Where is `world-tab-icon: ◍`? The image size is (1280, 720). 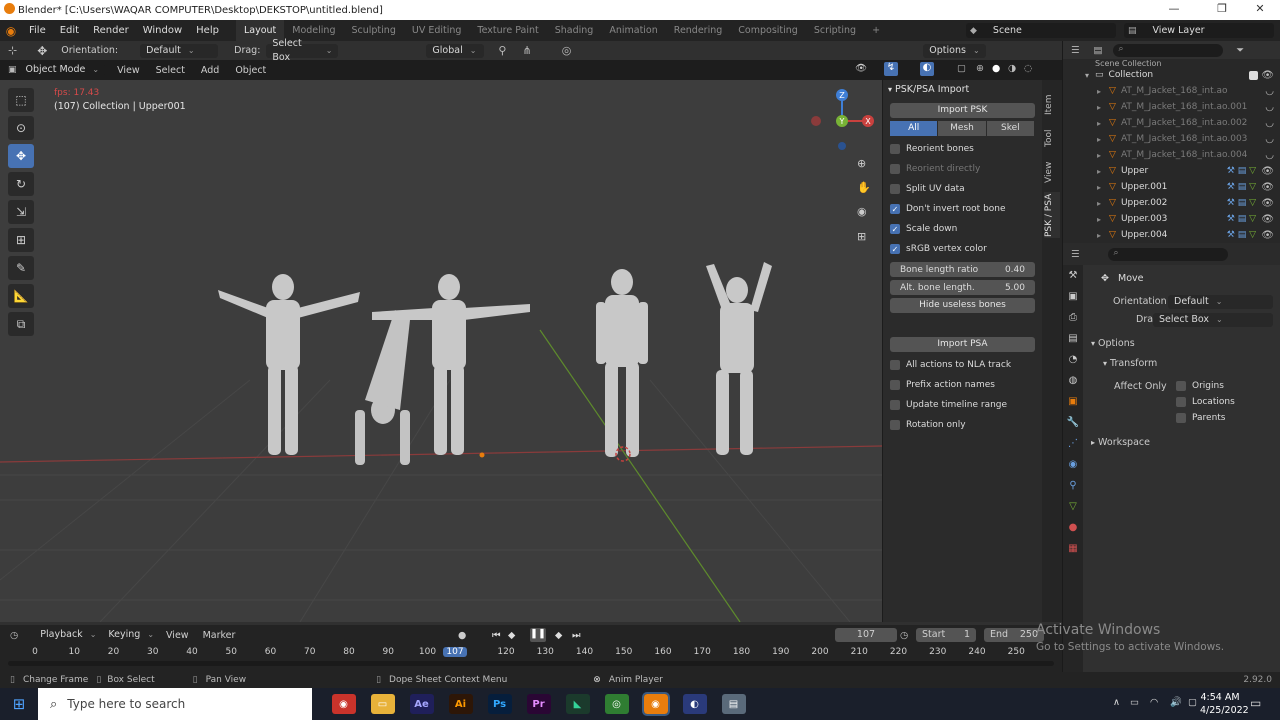
world-tab-icon: ◍ is located at coordinates (1073, 380).